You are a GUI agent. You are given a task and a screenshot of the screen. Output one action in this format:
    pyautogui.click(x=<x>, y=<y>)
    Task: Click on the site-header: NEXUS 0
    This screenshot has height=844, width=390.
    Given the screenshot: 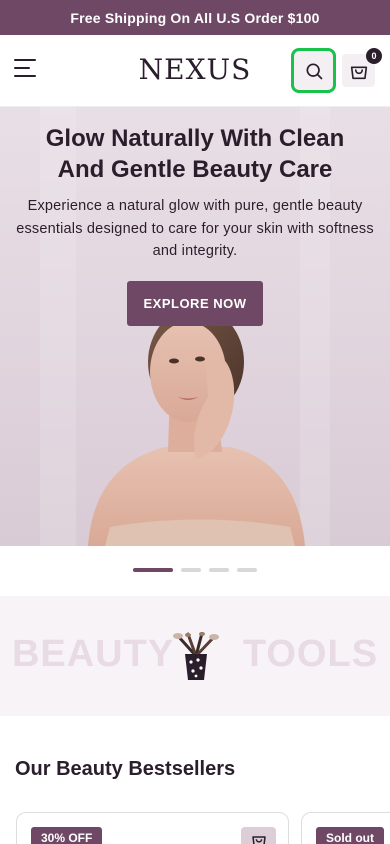 What is the action you would take?
    pyautogui.click(x=195, y=71)
    